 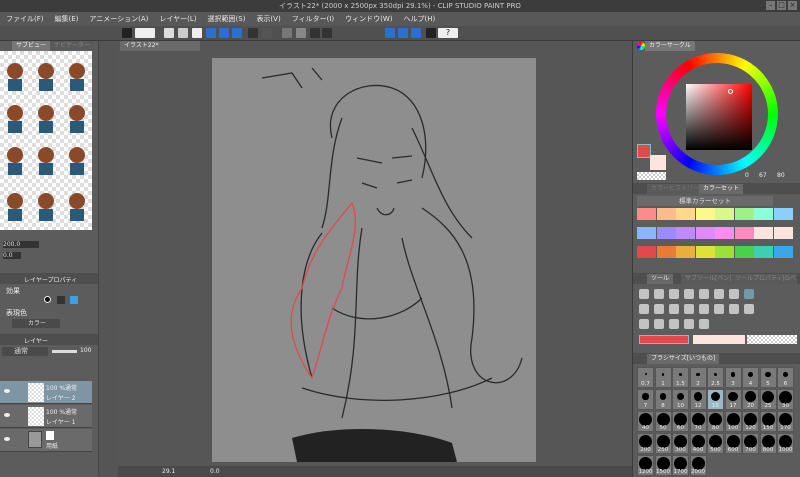 What do you see at coordinates (659, 309) in the screenshot?
I see `brush-tool-icon` at bounding box center [659, 309].